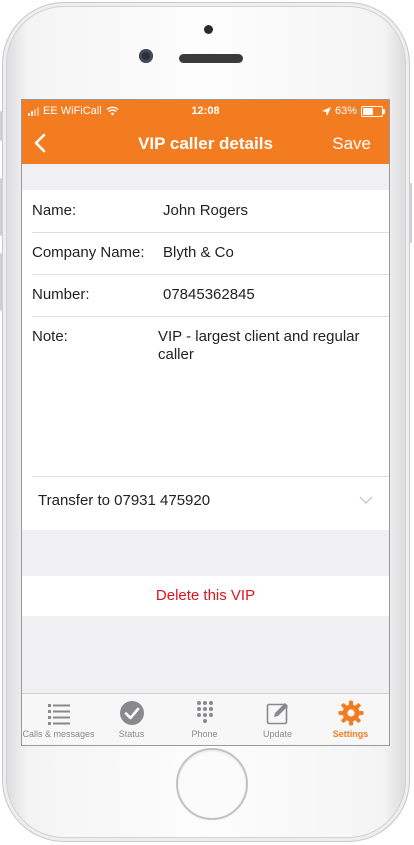 The image size is (414, 845). I want to click on location-arrow-icon, so click(326, 111).